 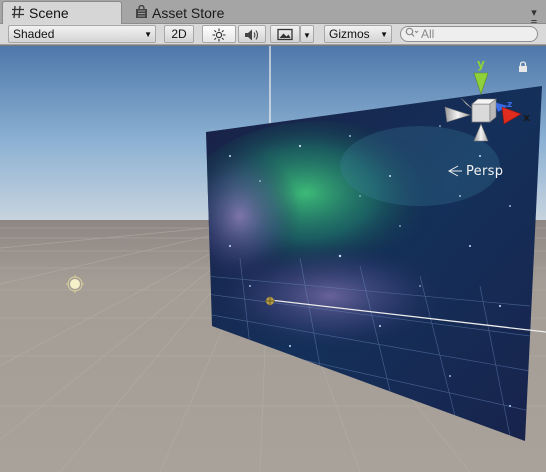 I want to click on tab-asset-store-label: Asset Store, so click(x=188, y=13).